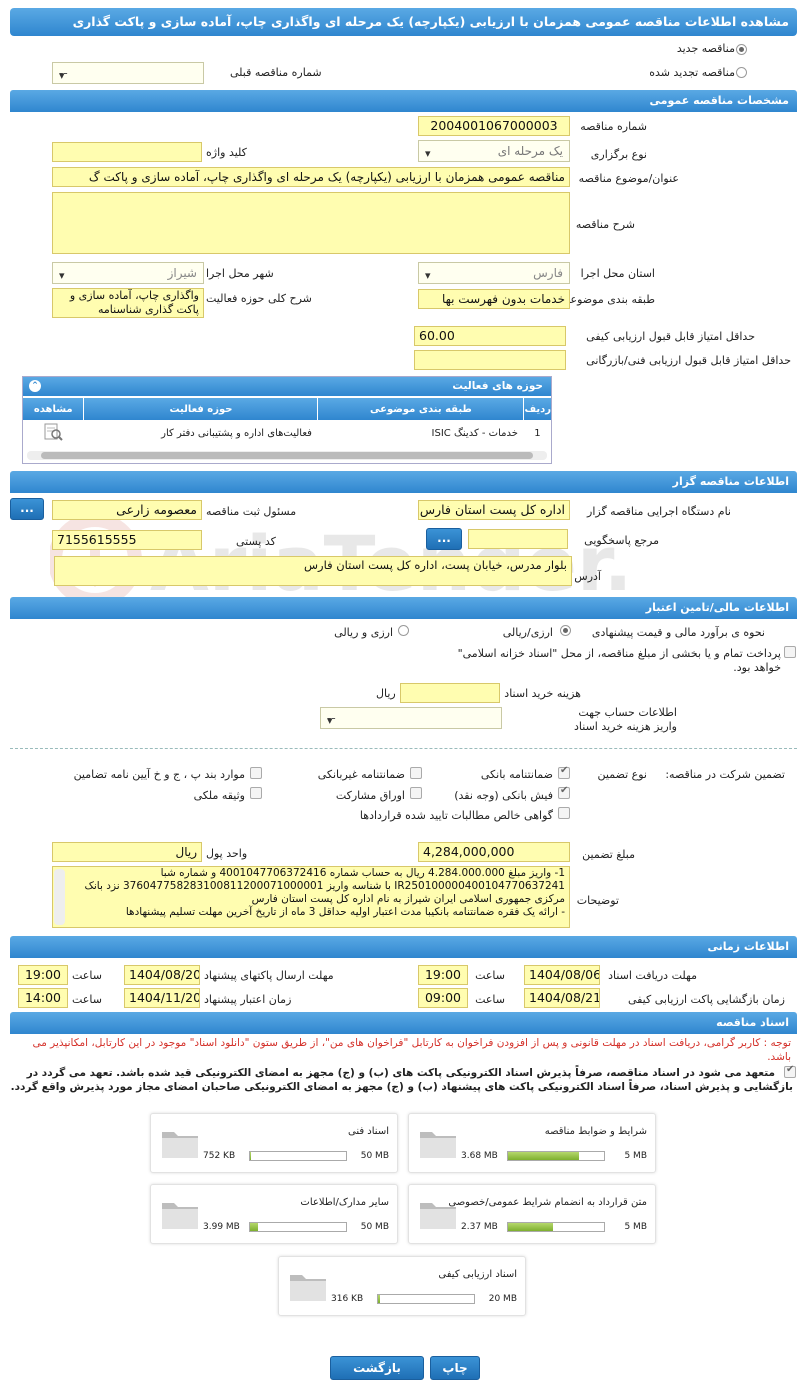 The width and height of the screenshot is (797, 1386). I want to click on doc-fee-field, so click(450, 693).